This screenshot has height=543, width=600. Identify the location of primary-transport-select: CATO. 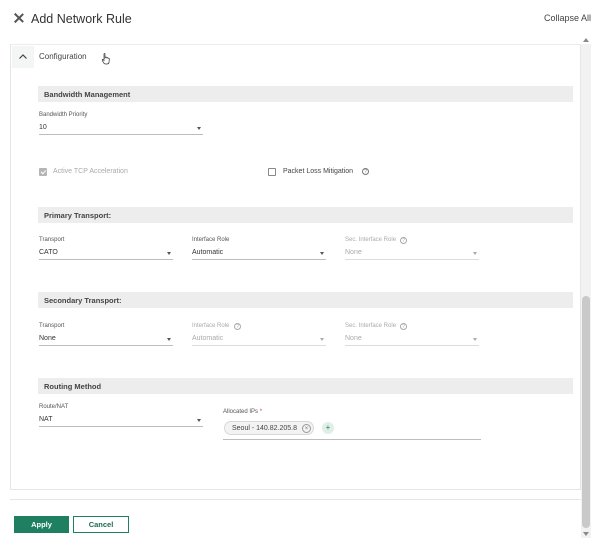
(106, 253).